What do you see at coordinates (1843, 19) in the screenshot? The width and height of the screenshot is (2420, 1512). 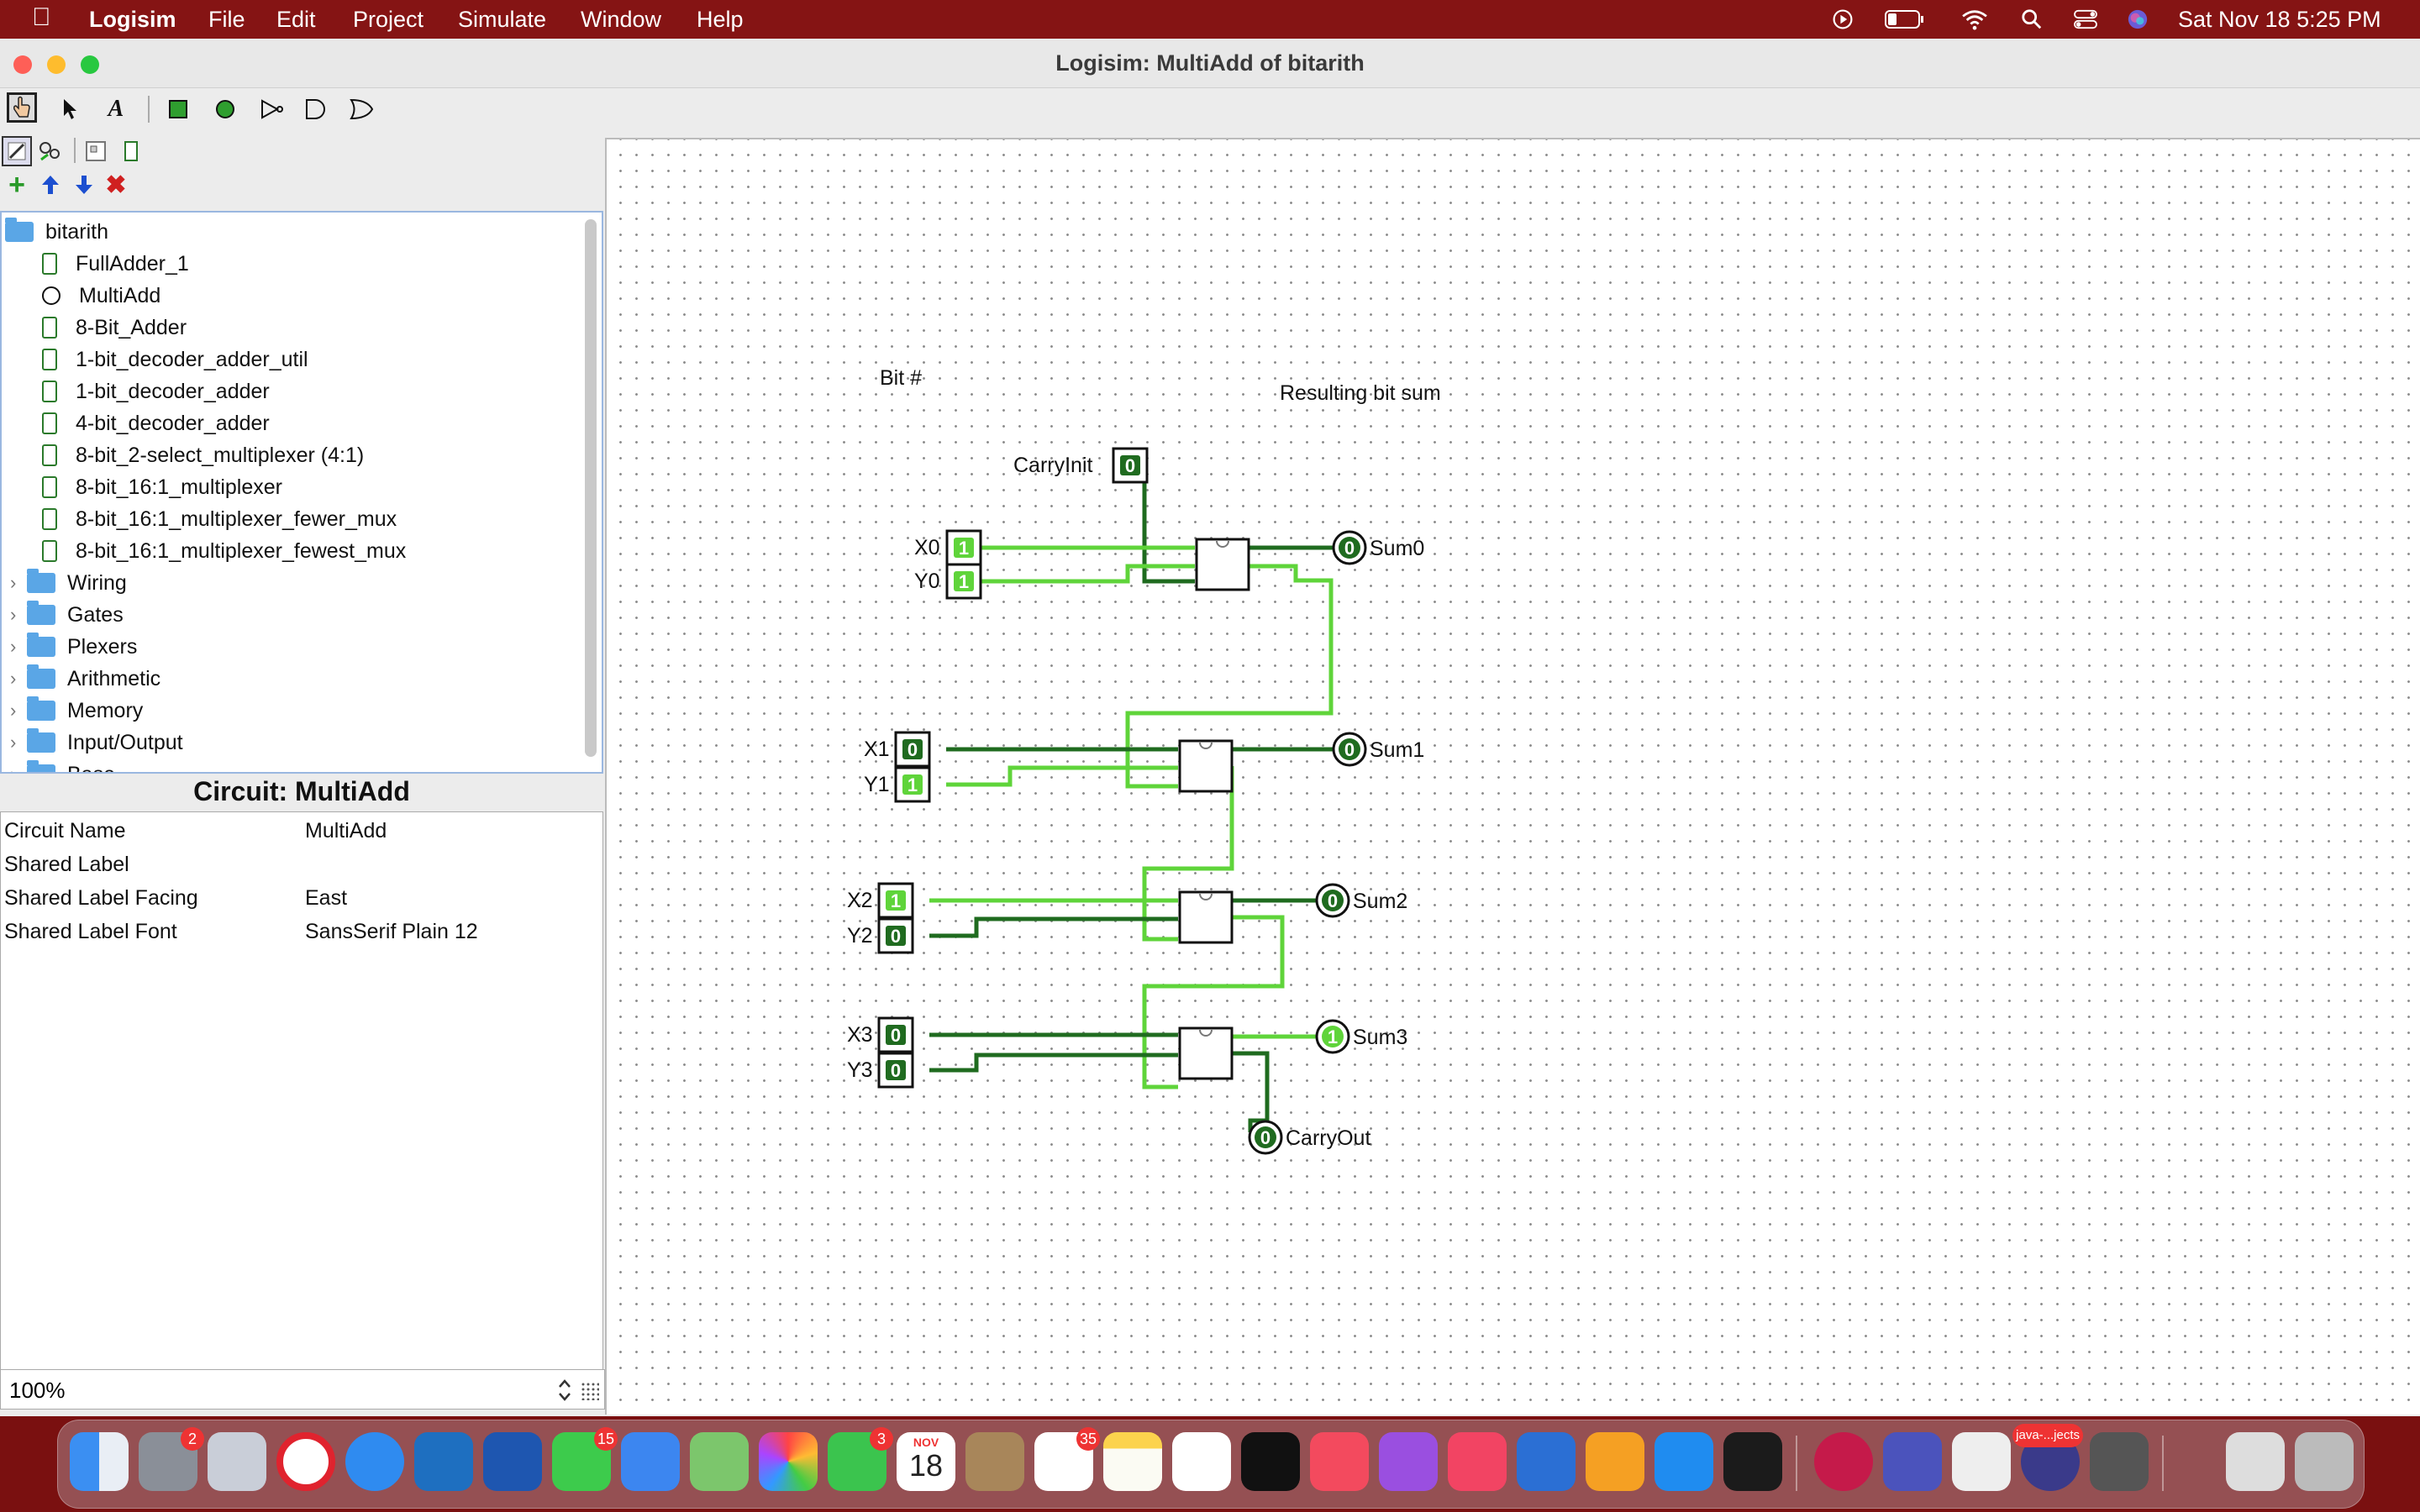 I see `play-status-icon` at bounding box center [1843, 19].